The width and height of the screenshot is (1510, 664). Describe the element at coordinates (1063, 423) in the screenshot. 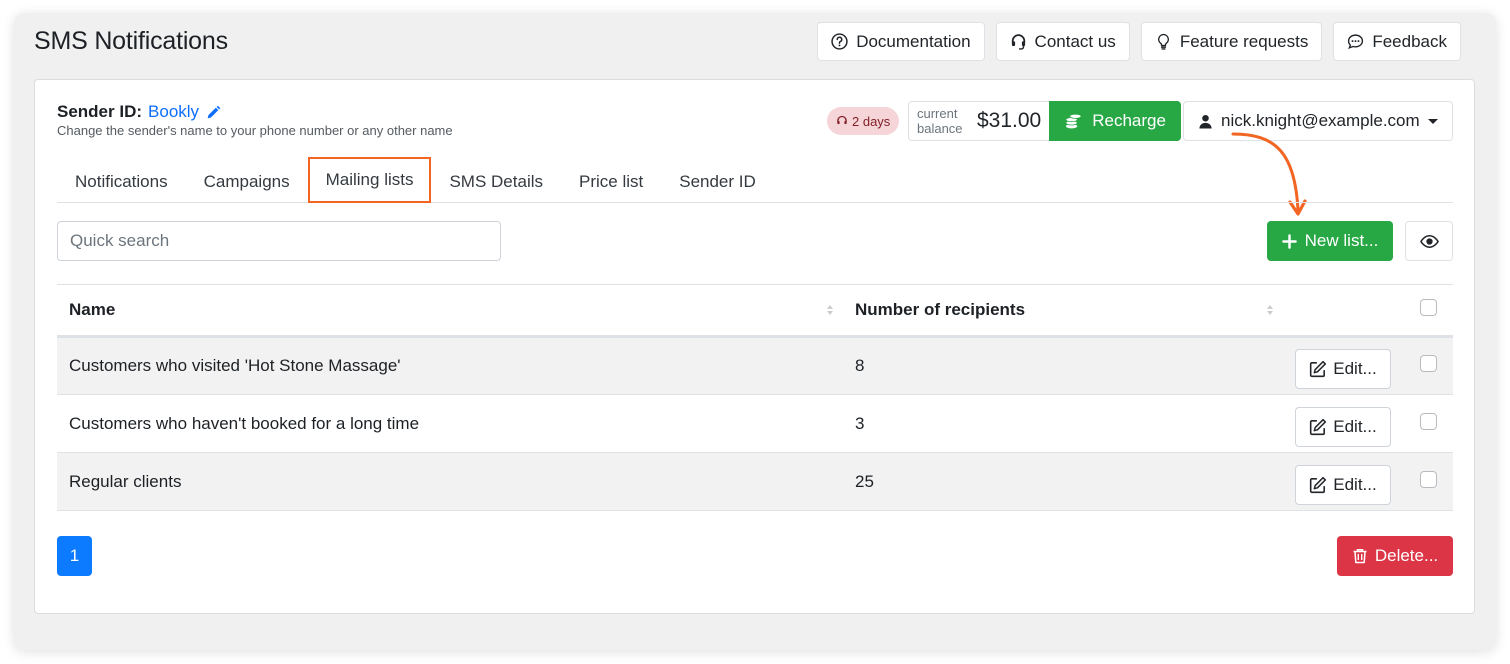

I see `list-recipients: 3` at that location.